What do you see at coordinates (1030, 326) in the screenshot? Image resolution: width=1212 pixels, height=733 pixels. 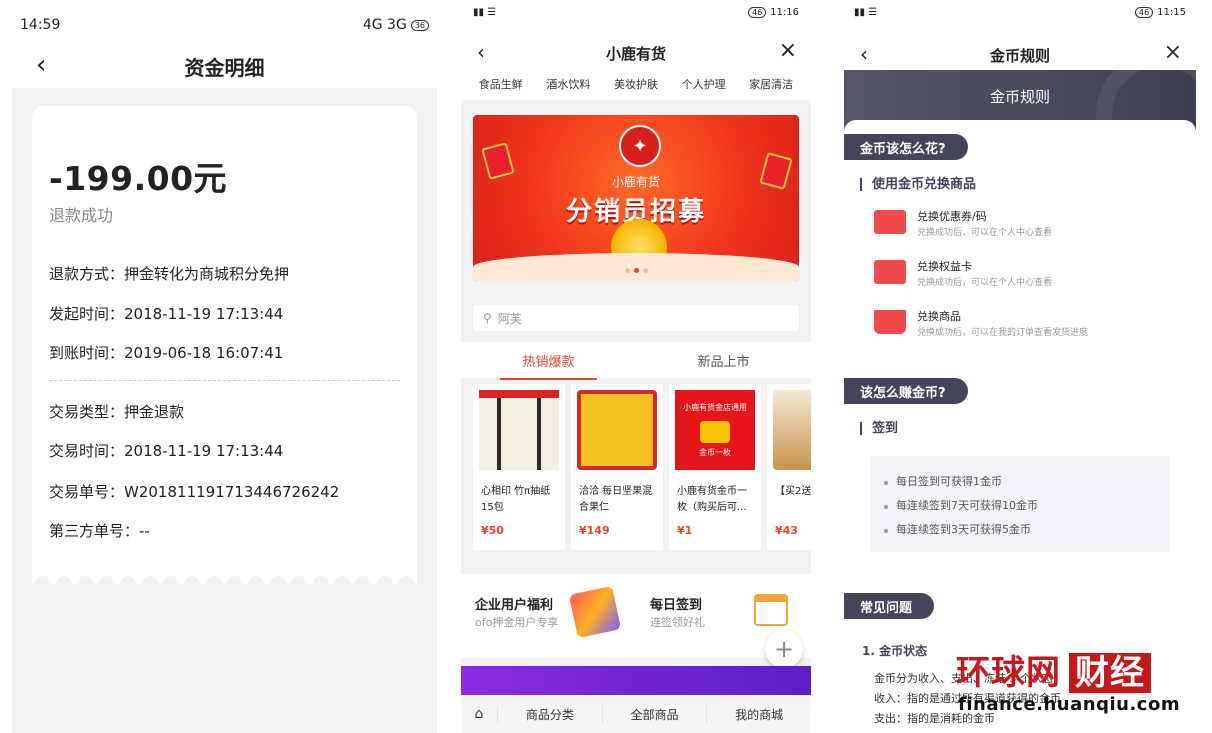 I see `exchange-goods-item: 兑换商品 兑换成功后，可以在我的订单查看发货进度` at bounding box center [1030, 326].